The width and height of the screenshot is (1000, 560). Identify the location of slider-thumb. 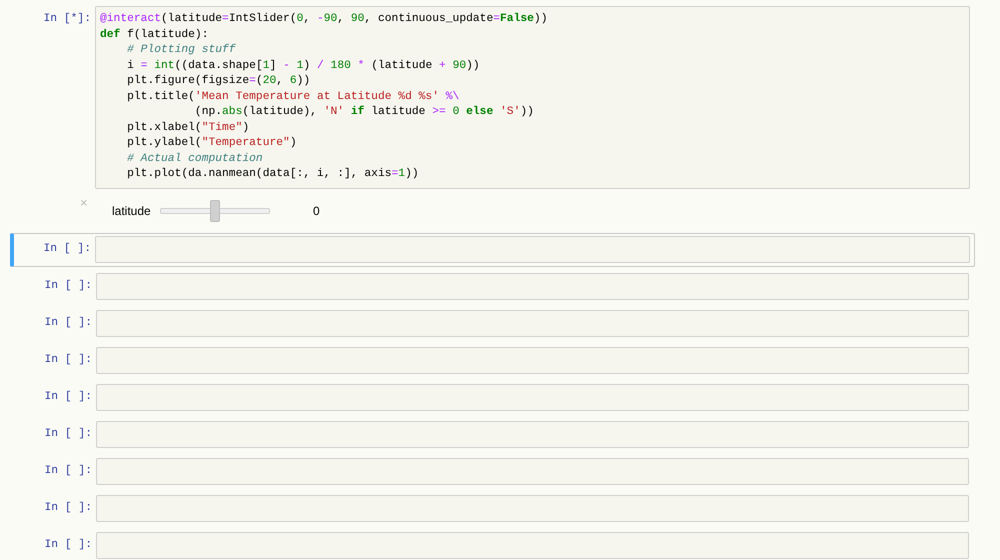
(215, 211).